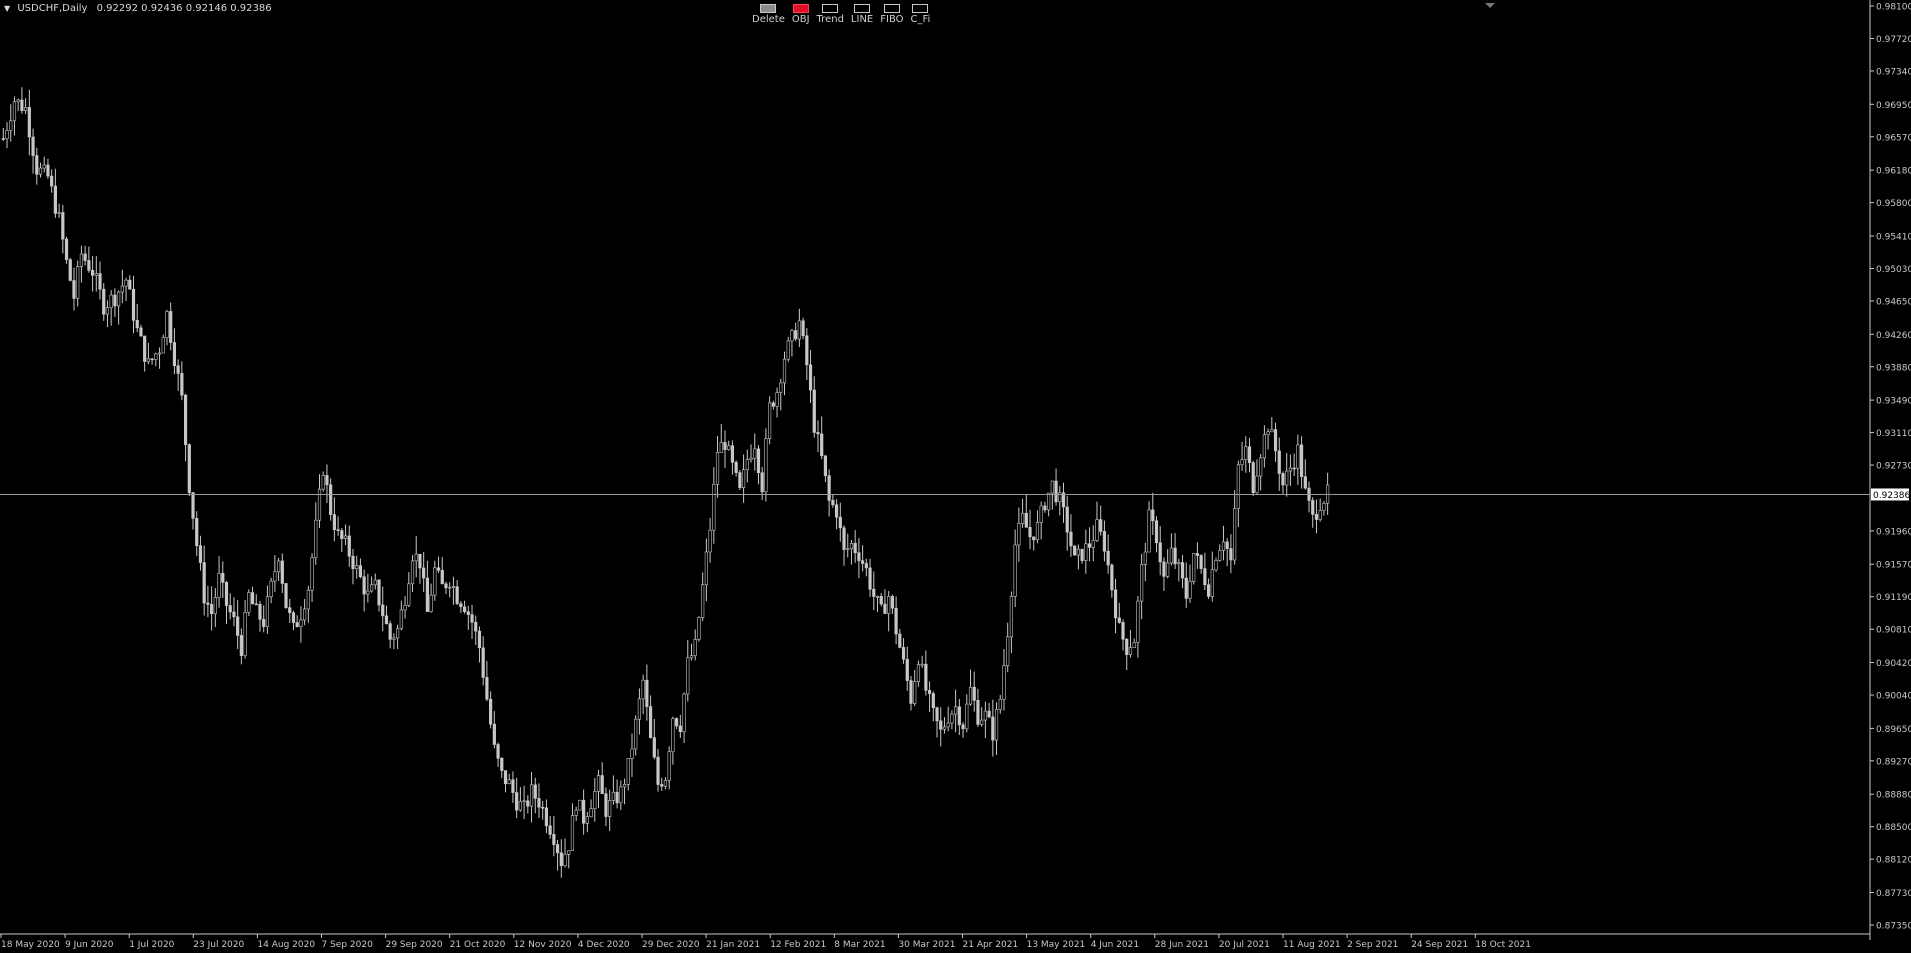 The image size is (1911, 953). I want to click on tool-line-button: LINE, so click(862, 14).